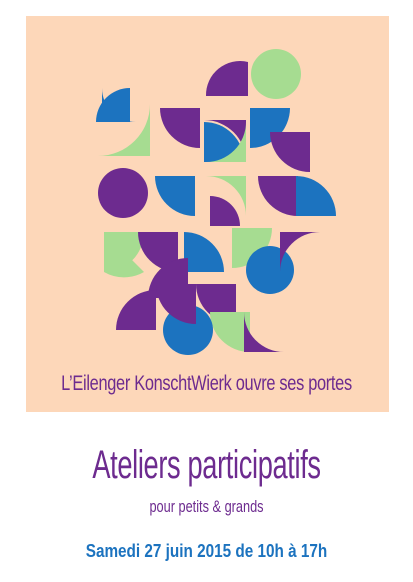  What do you see at coordinates (206, 506) in the screenshot?
I see `subheadline: pour petits & grands` at bounding box center [206, 506].